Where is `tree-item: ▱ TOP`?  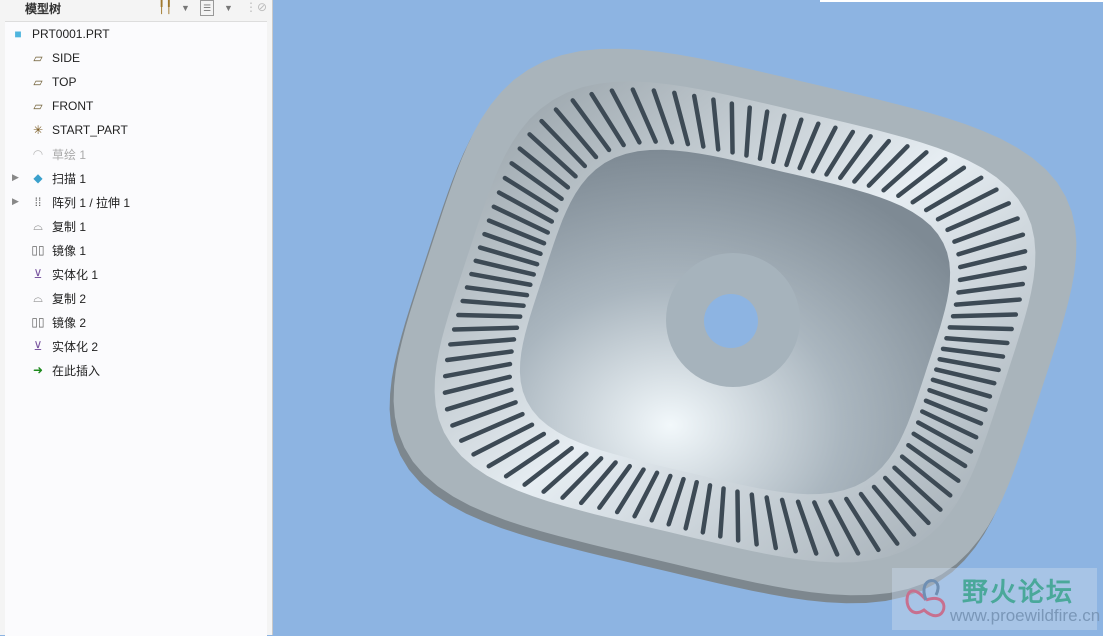
tree-item: ▱ TOP is located at coordinates (53, 82).